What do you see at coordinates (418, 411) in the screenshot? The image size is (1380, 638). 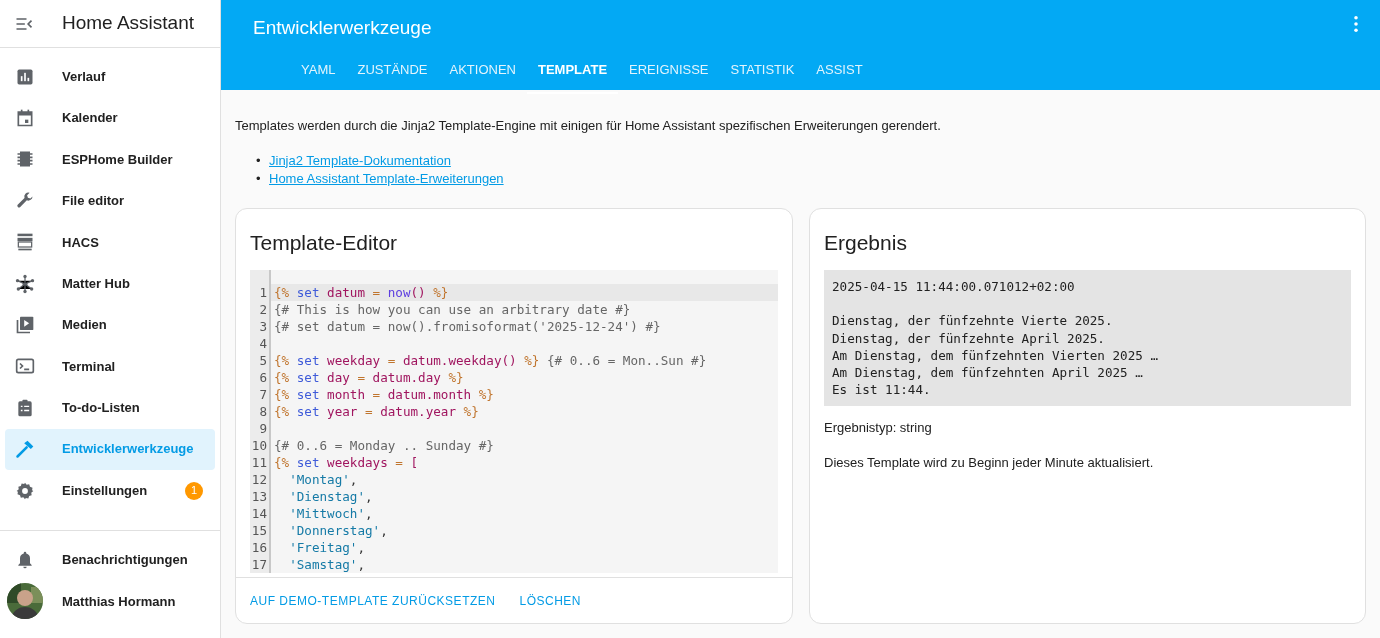 I see `code-token: datum.year` at bounding box center [418, 411].